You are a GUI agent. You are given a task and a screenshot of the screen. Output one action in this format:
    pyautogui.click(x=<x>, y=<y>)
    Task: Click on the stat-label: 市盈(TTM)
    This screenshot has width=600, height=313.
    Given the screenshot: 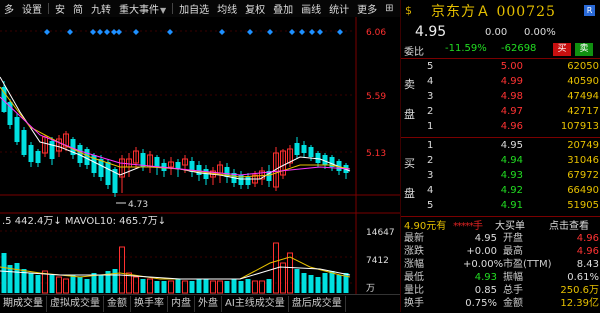 What is the action you would take?
    pyautogui.click(x=527, y=264)
    